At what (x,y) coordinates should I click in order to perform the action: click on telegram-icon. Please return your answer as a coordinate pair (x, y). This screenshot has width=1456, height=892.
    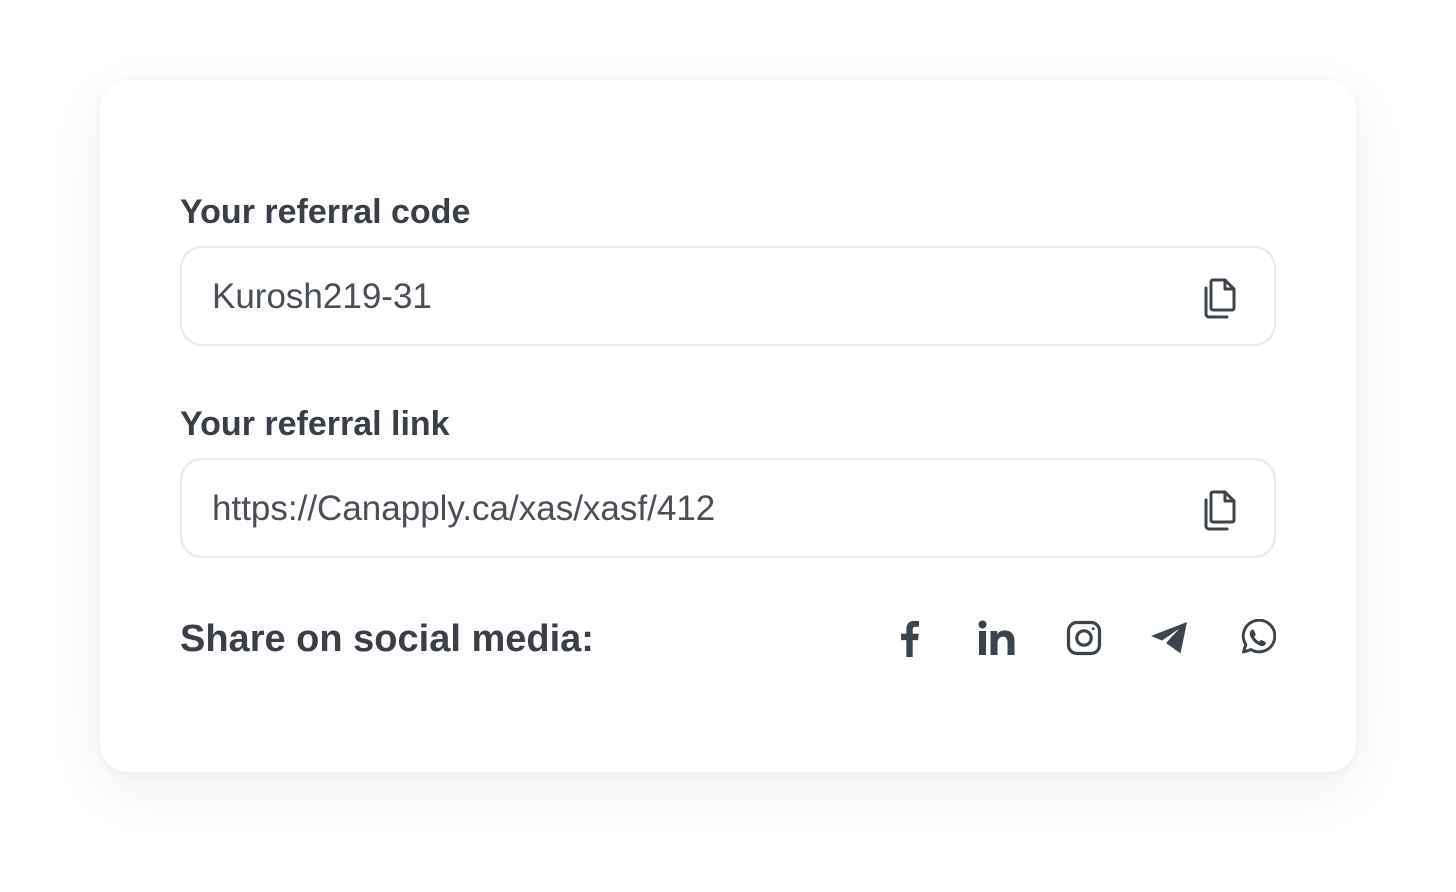
    Looking at the image, I should click on (1169, 638).